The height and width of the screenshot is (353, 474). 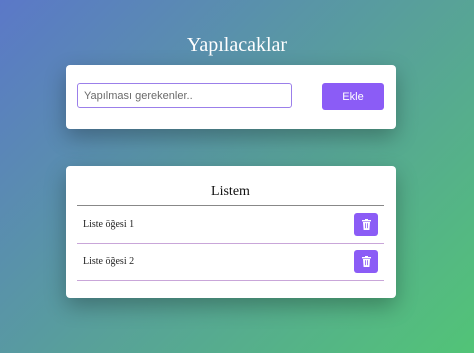 I want to click on list-item-label: Liste öğesi 2, so click(x=109, y=261).